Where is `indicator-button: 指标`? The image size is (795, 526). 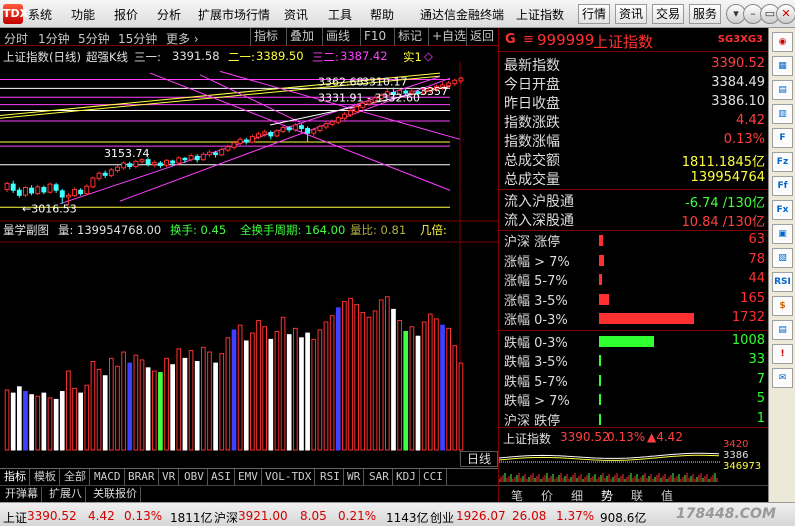
indicator-button: 指标 is located at coordinates (265, 37).